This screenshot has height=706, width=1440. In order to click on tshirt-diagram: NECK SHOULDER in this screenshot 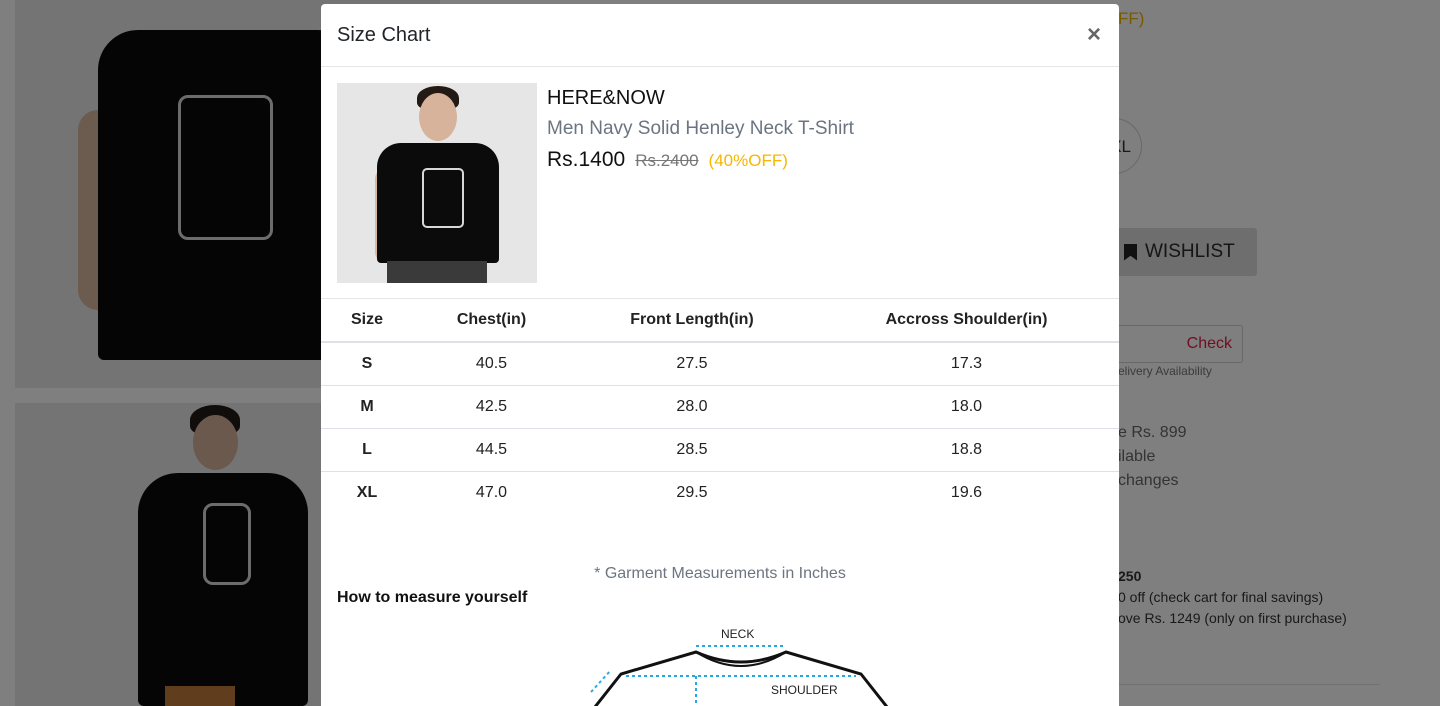, I will do `click(739, 666)`.